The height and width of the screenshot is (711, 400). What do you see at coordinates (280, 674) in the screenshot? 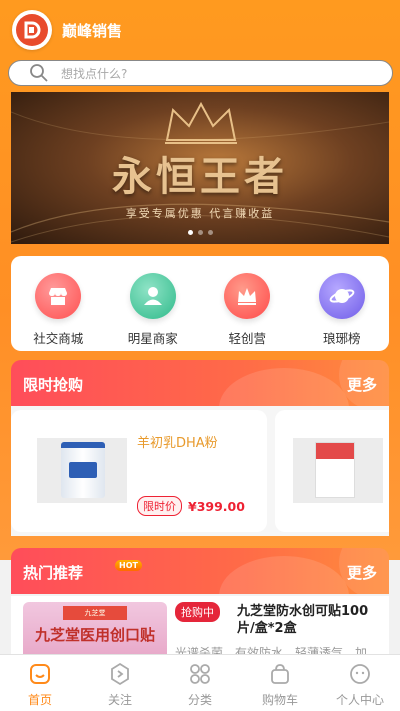
I see `cart-icon` at bounding box center [280, 674].